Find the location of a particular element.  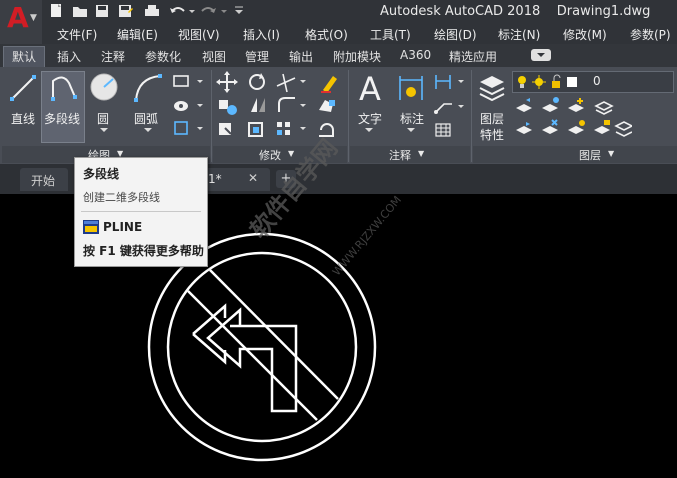

tooltip-help: 按 F1 键获得更多帮助 is located at coordinates (143, 251).